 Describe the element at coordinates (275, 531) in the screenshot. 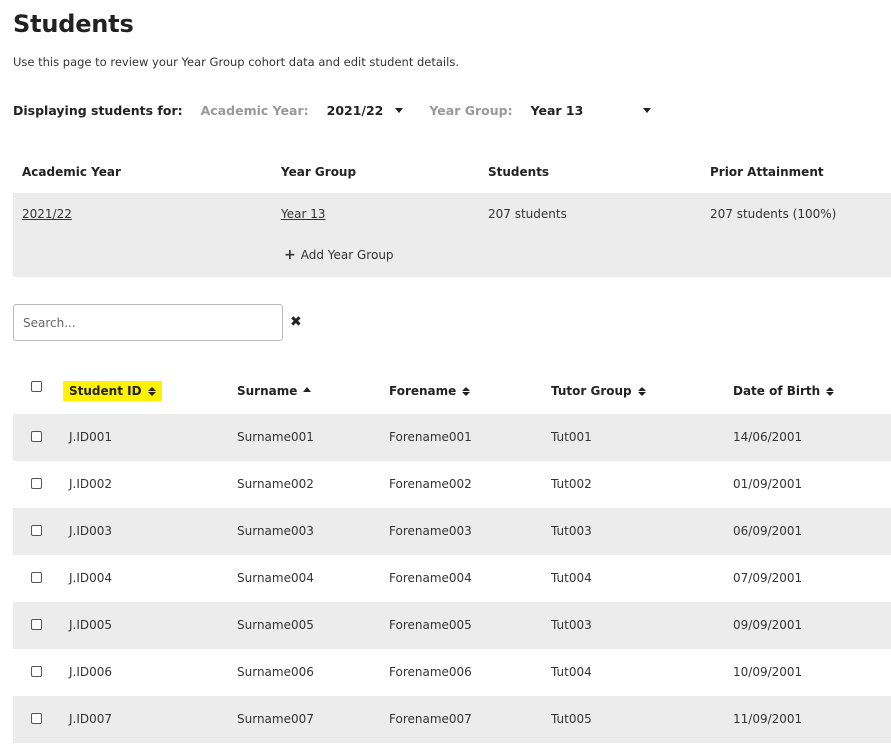

I see `surname-cell: Surname003` at that location.